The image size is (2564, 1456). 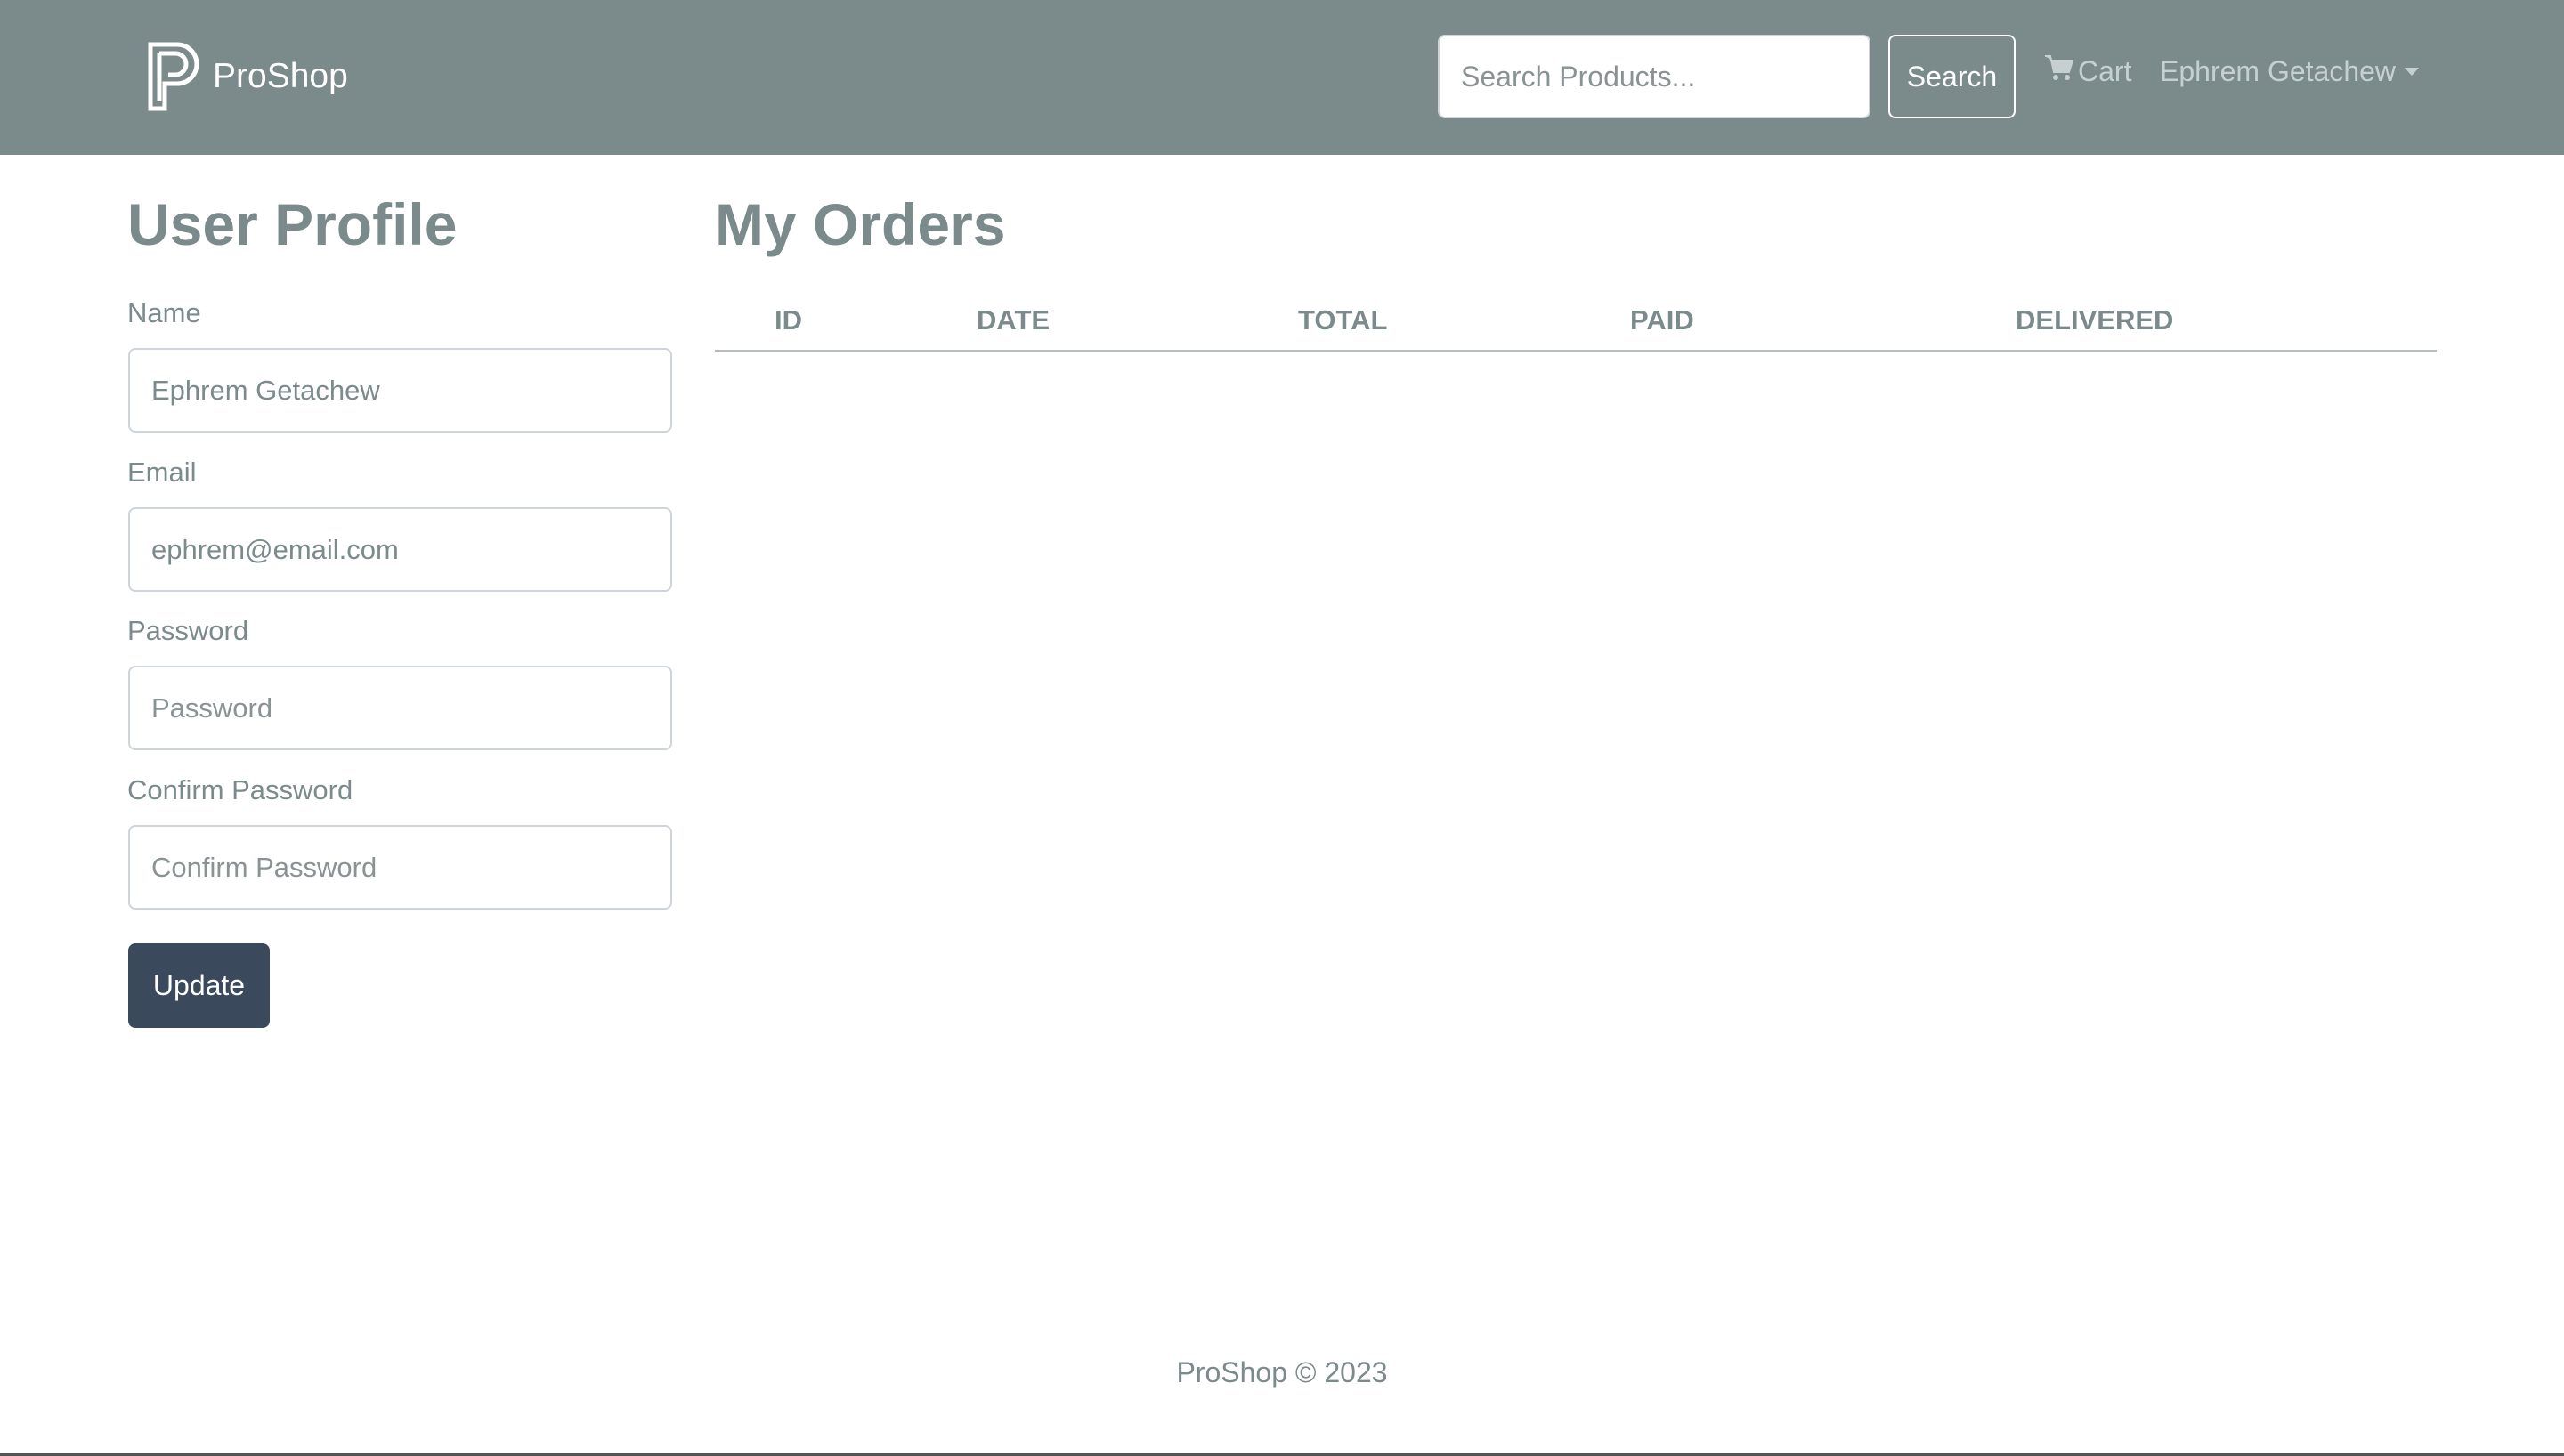 I want to click on confirm-password-field, so click(x=400, y=867).